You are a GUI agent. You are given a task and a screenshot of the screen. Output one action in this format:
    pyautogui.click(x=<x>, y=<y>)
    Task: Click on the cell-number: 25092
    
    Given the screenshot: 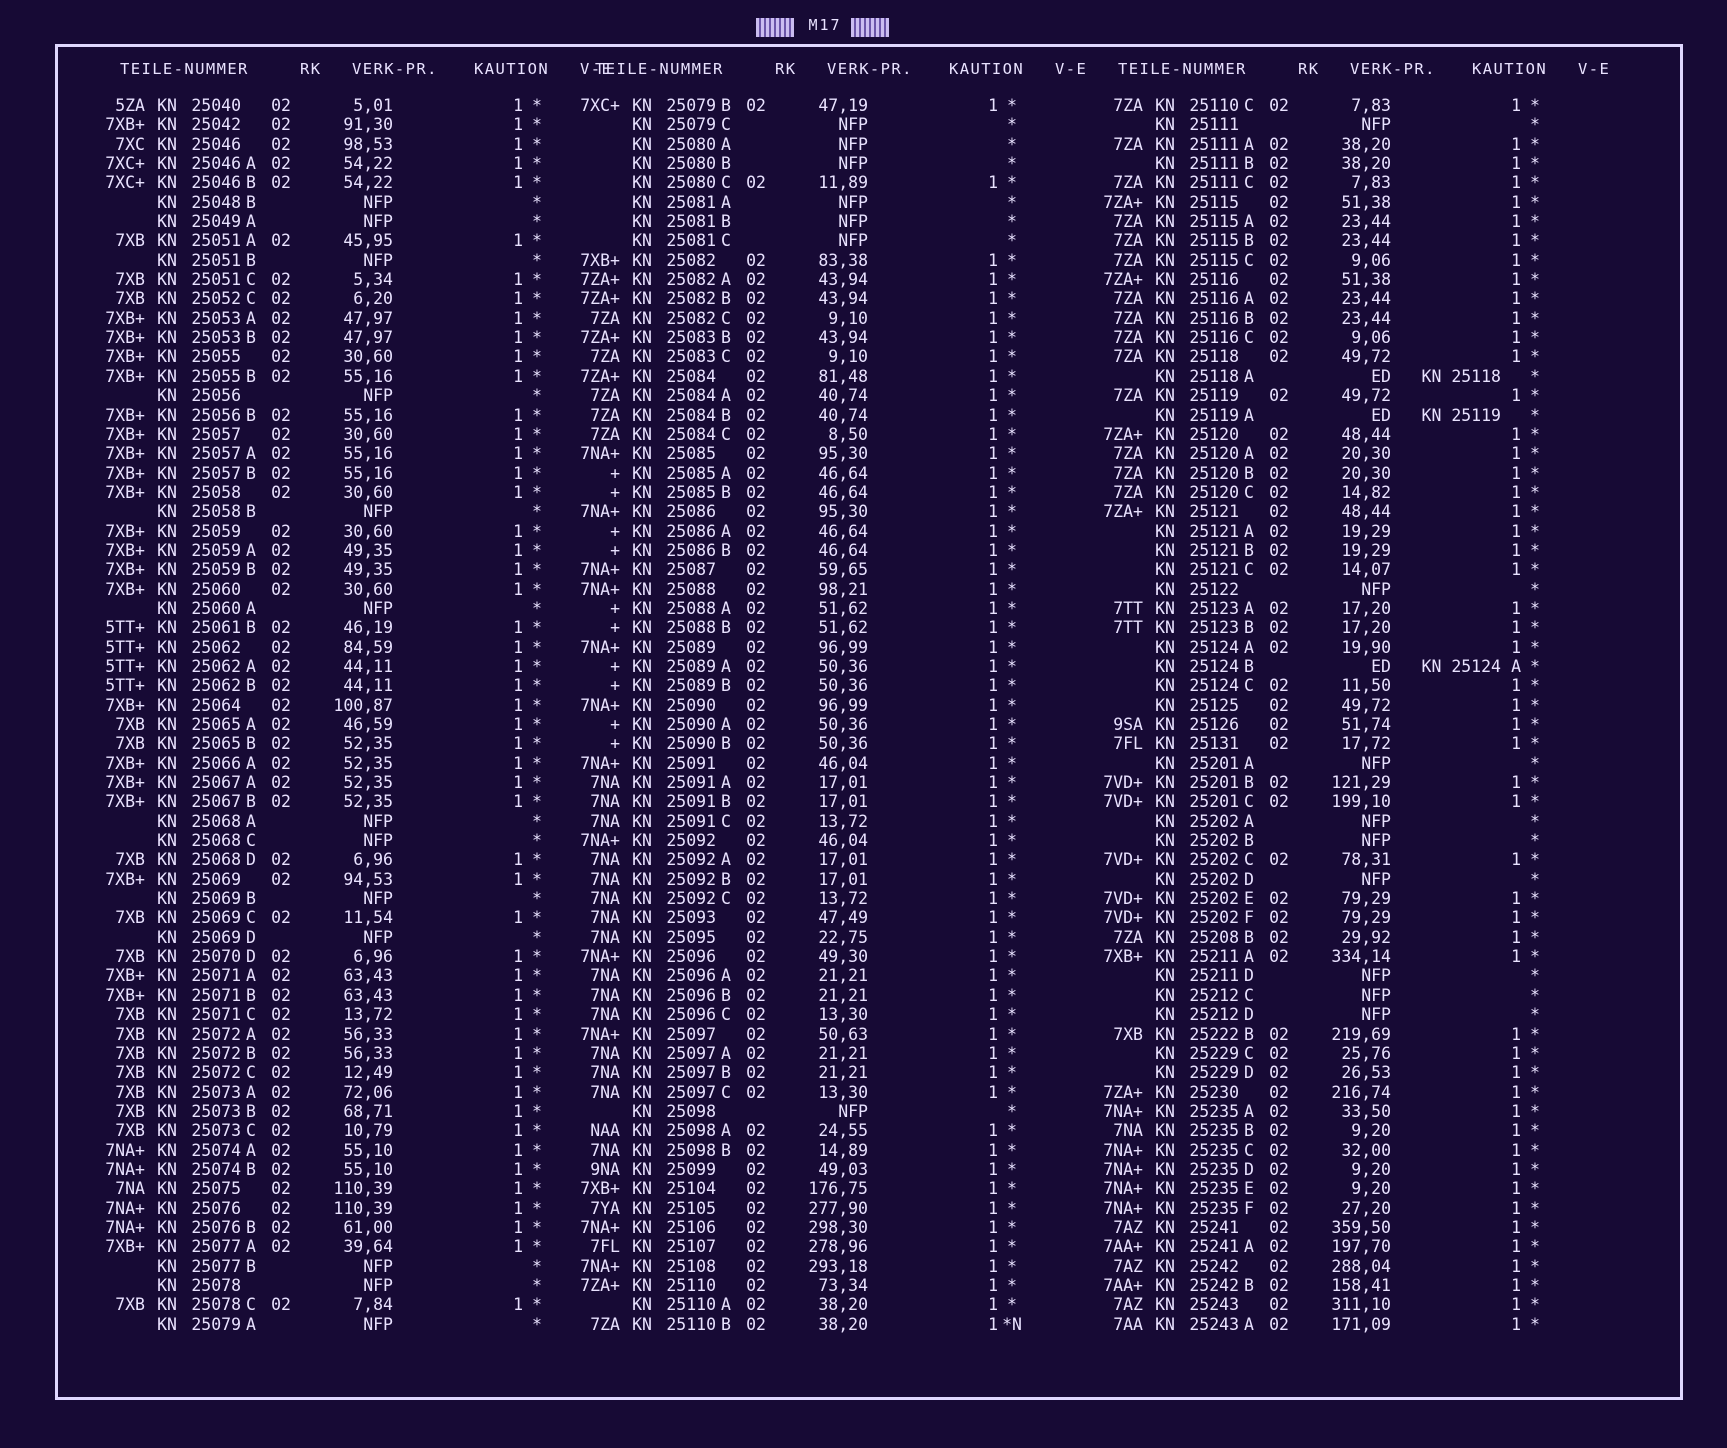 What is the action you would take?
    pyautogui.click(x=691, y=860)
    